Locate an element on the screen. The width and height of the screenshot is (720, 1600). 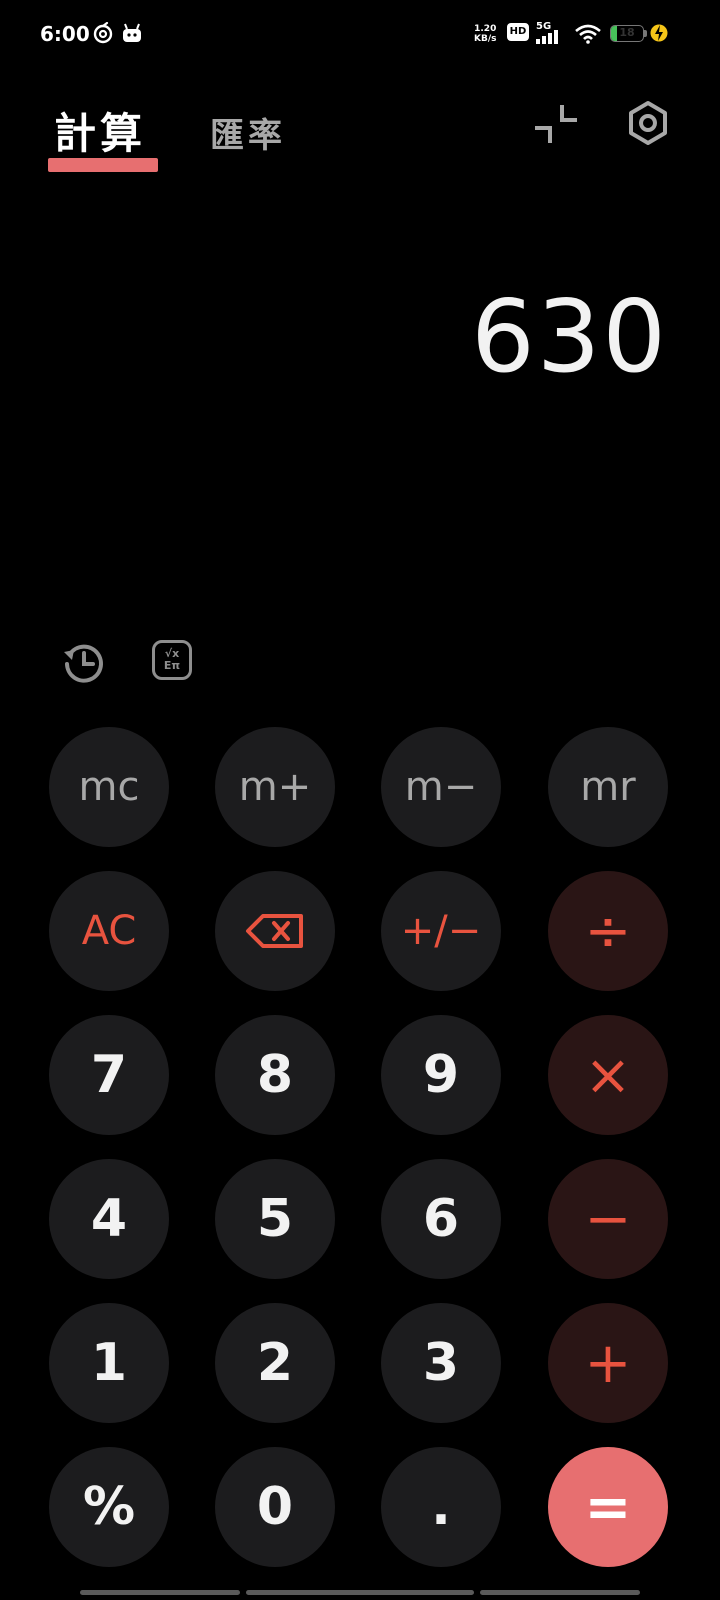
key-label: 8 is located at coordinates (275, 1075).